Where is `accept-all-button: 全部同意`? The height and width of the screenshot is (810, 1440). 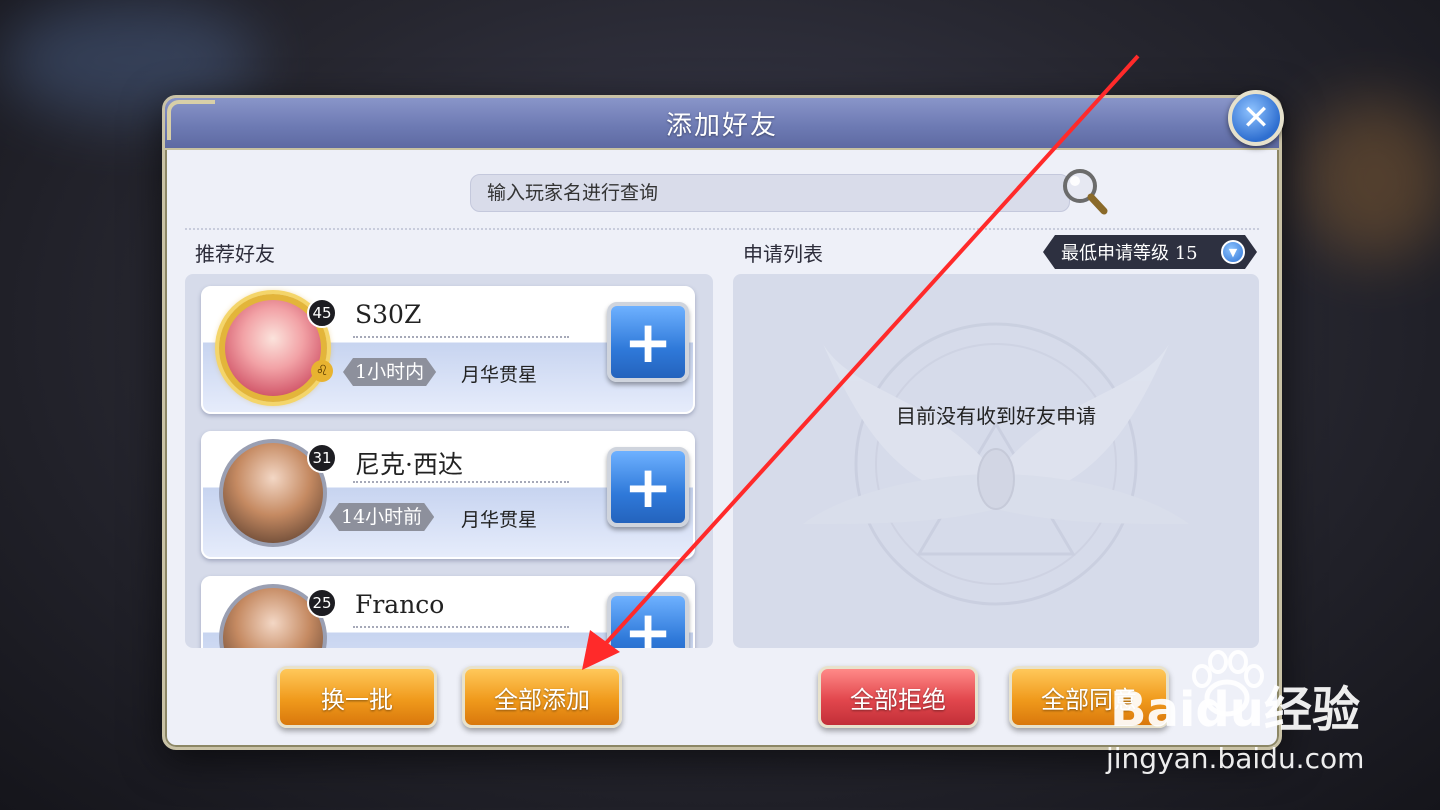 accept-all-button: 全部同意 is located at coordinates (1089, 697).